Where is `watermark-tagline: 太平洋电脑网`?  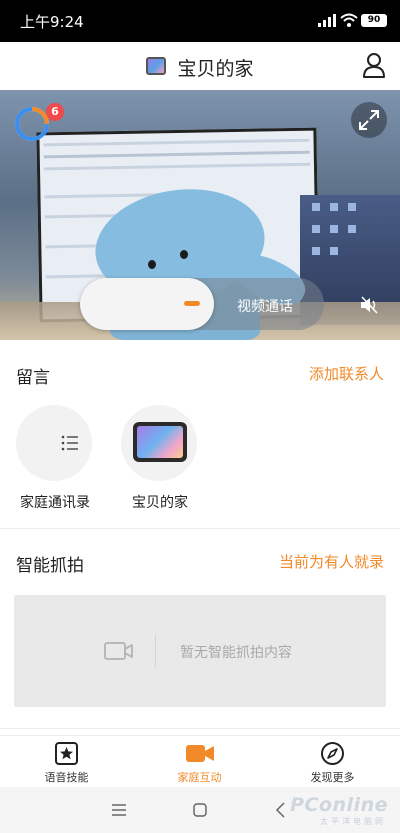
watermark-tagline: 太平洋电脑网 is located at coordinates (353, 821).